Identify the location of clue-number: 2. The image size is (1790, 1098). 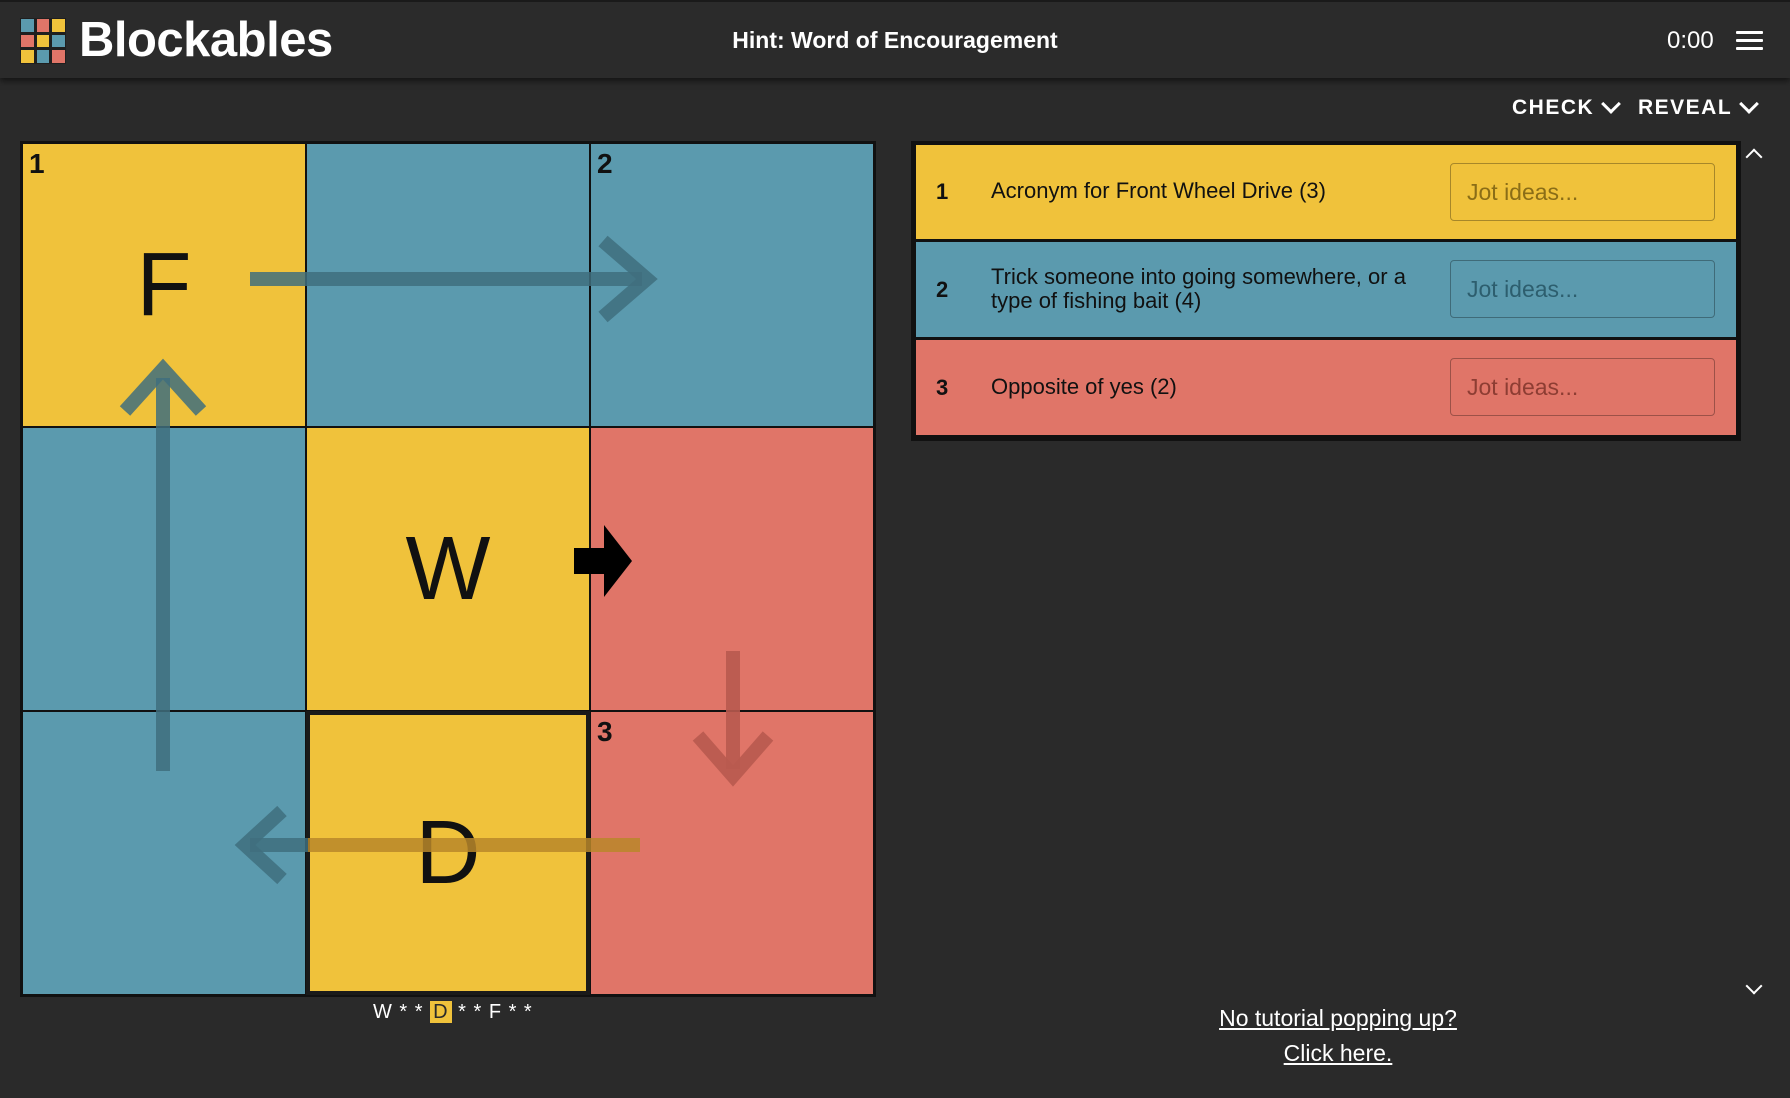
(942, 289).